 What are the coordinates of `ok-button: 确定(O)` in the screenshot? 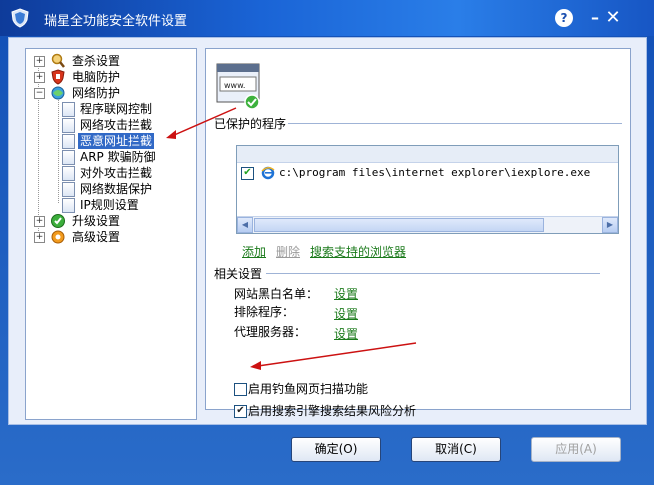 It's located at (336, 449).